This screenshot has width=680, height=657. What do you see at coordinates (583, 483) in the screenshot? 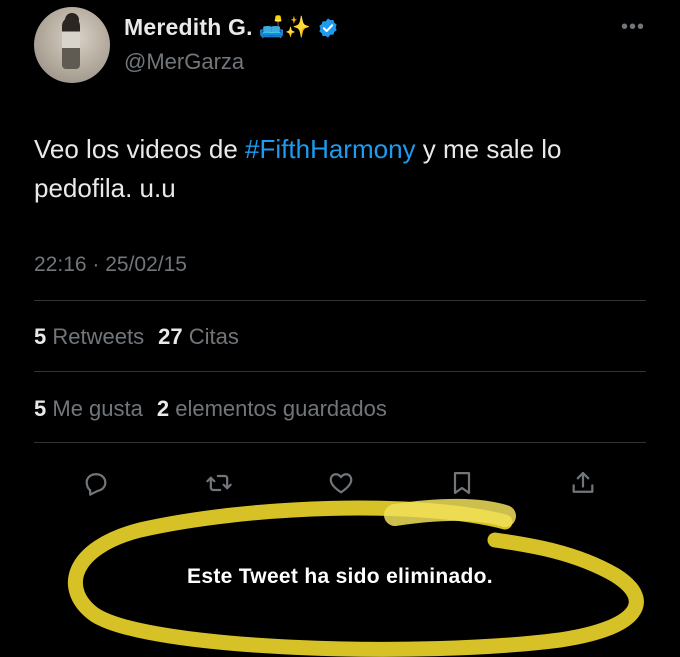
I see `share-icon` at bounding box center [583, 483].